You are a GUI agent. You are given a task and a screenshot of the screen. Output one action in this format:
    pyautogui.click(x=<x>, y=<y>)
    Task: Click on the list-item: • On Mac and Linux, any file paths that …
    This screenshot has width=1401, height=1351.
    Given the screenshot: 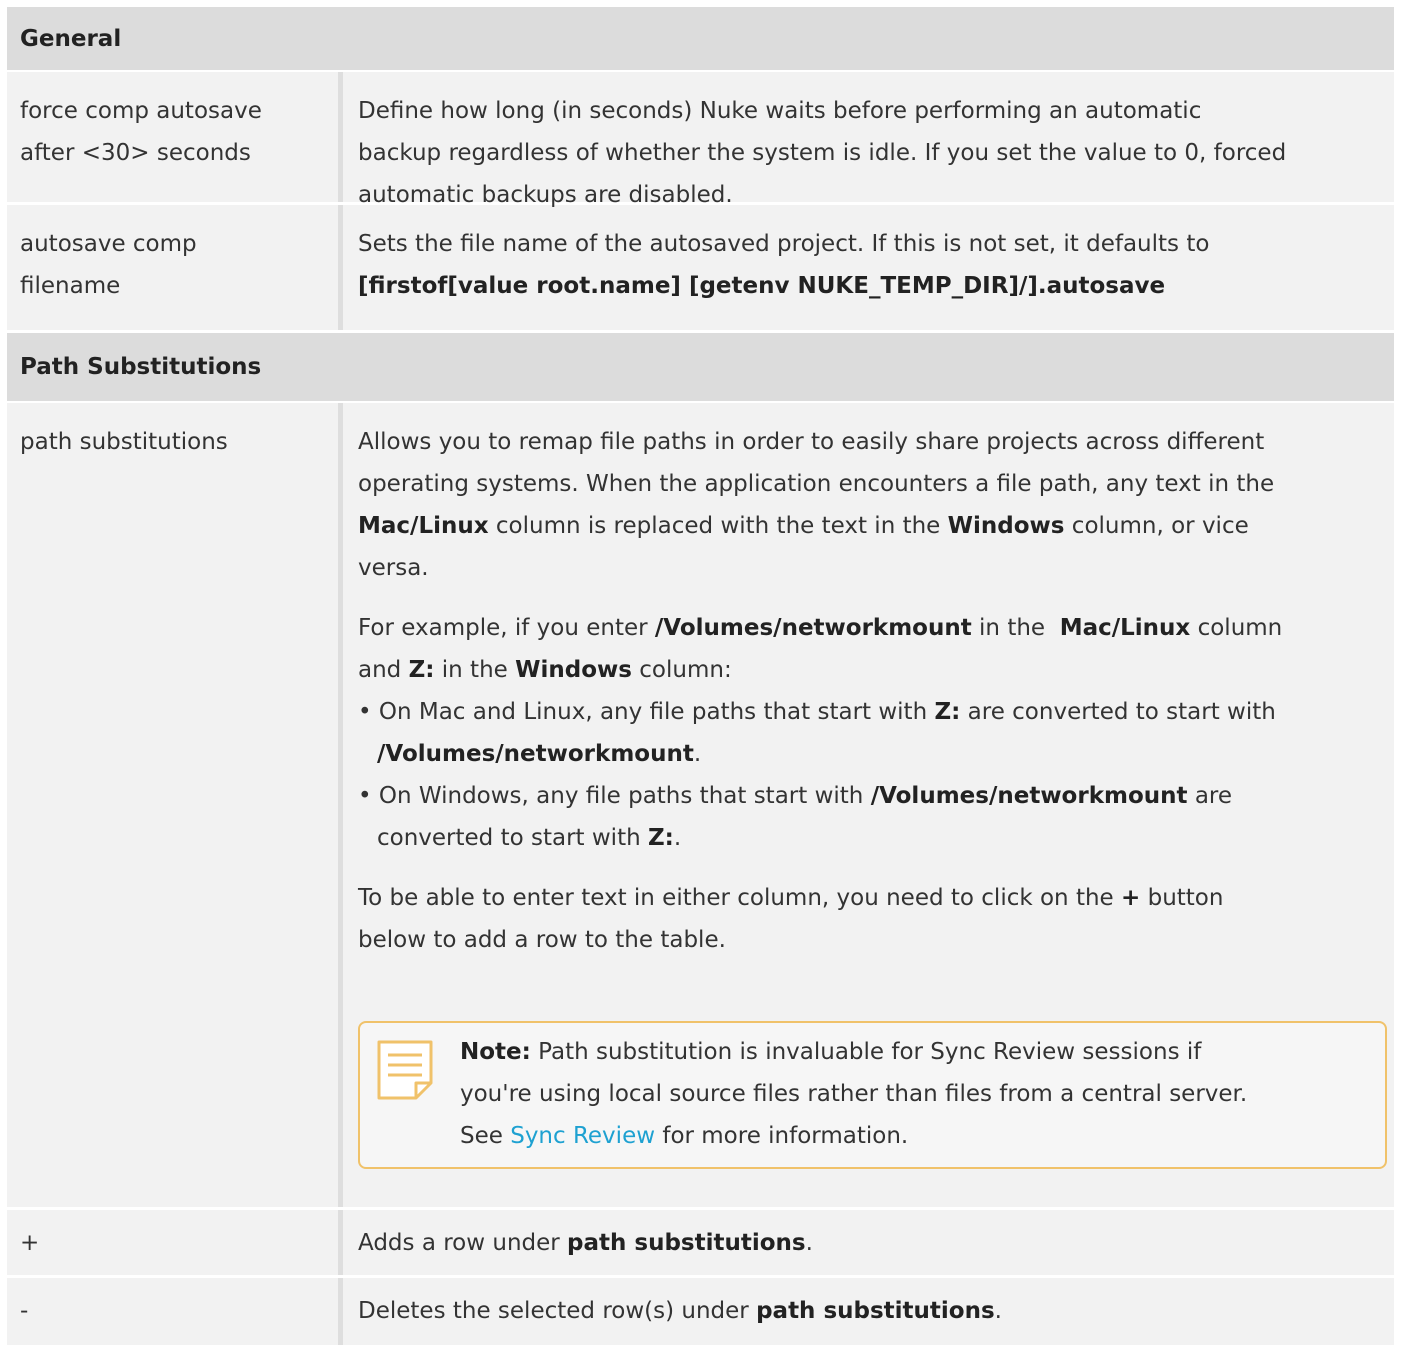 What is the action you would take?
    pyautogui.click(x=817, y=712)
    